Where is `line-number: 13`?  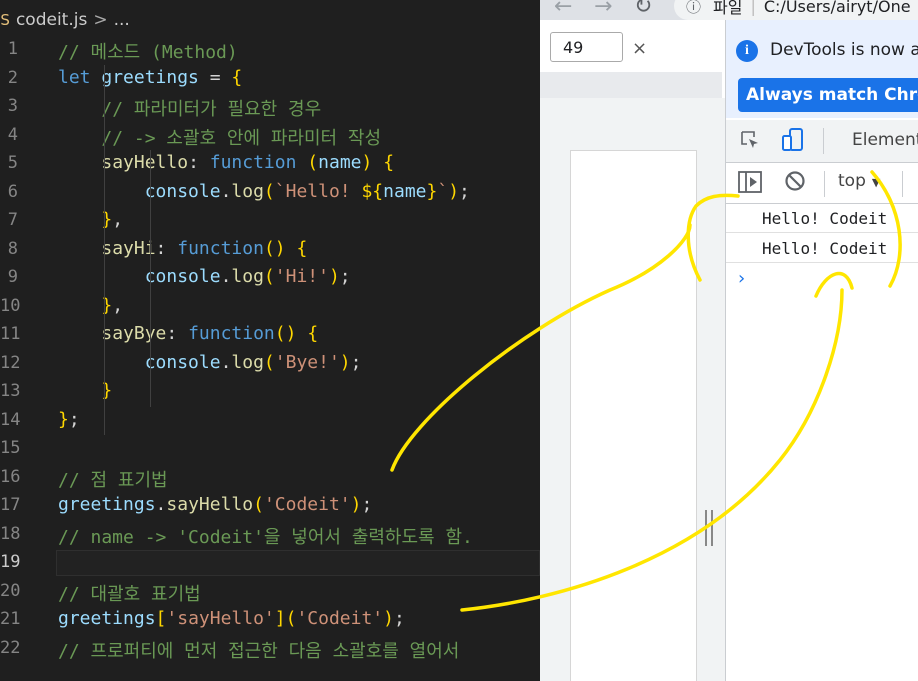 line-number: 13 is located at coordinates (10, 391).